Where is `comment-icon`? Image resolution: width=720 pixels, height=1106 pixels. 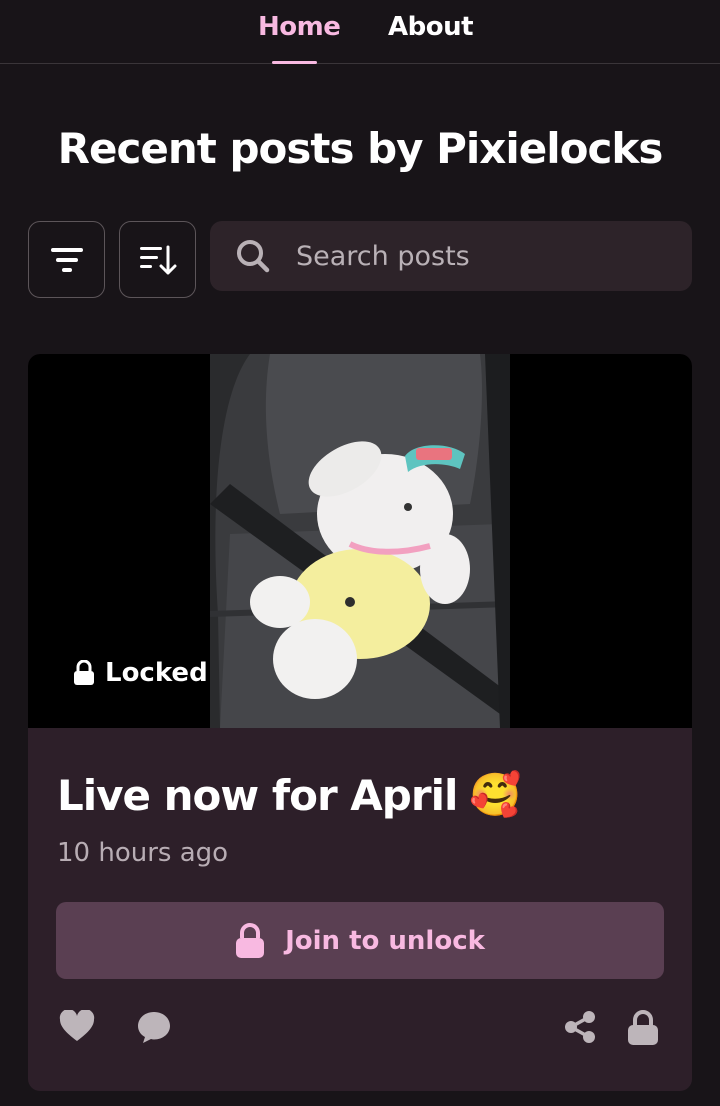
comment-icon is located at coordinates (154, 1027).